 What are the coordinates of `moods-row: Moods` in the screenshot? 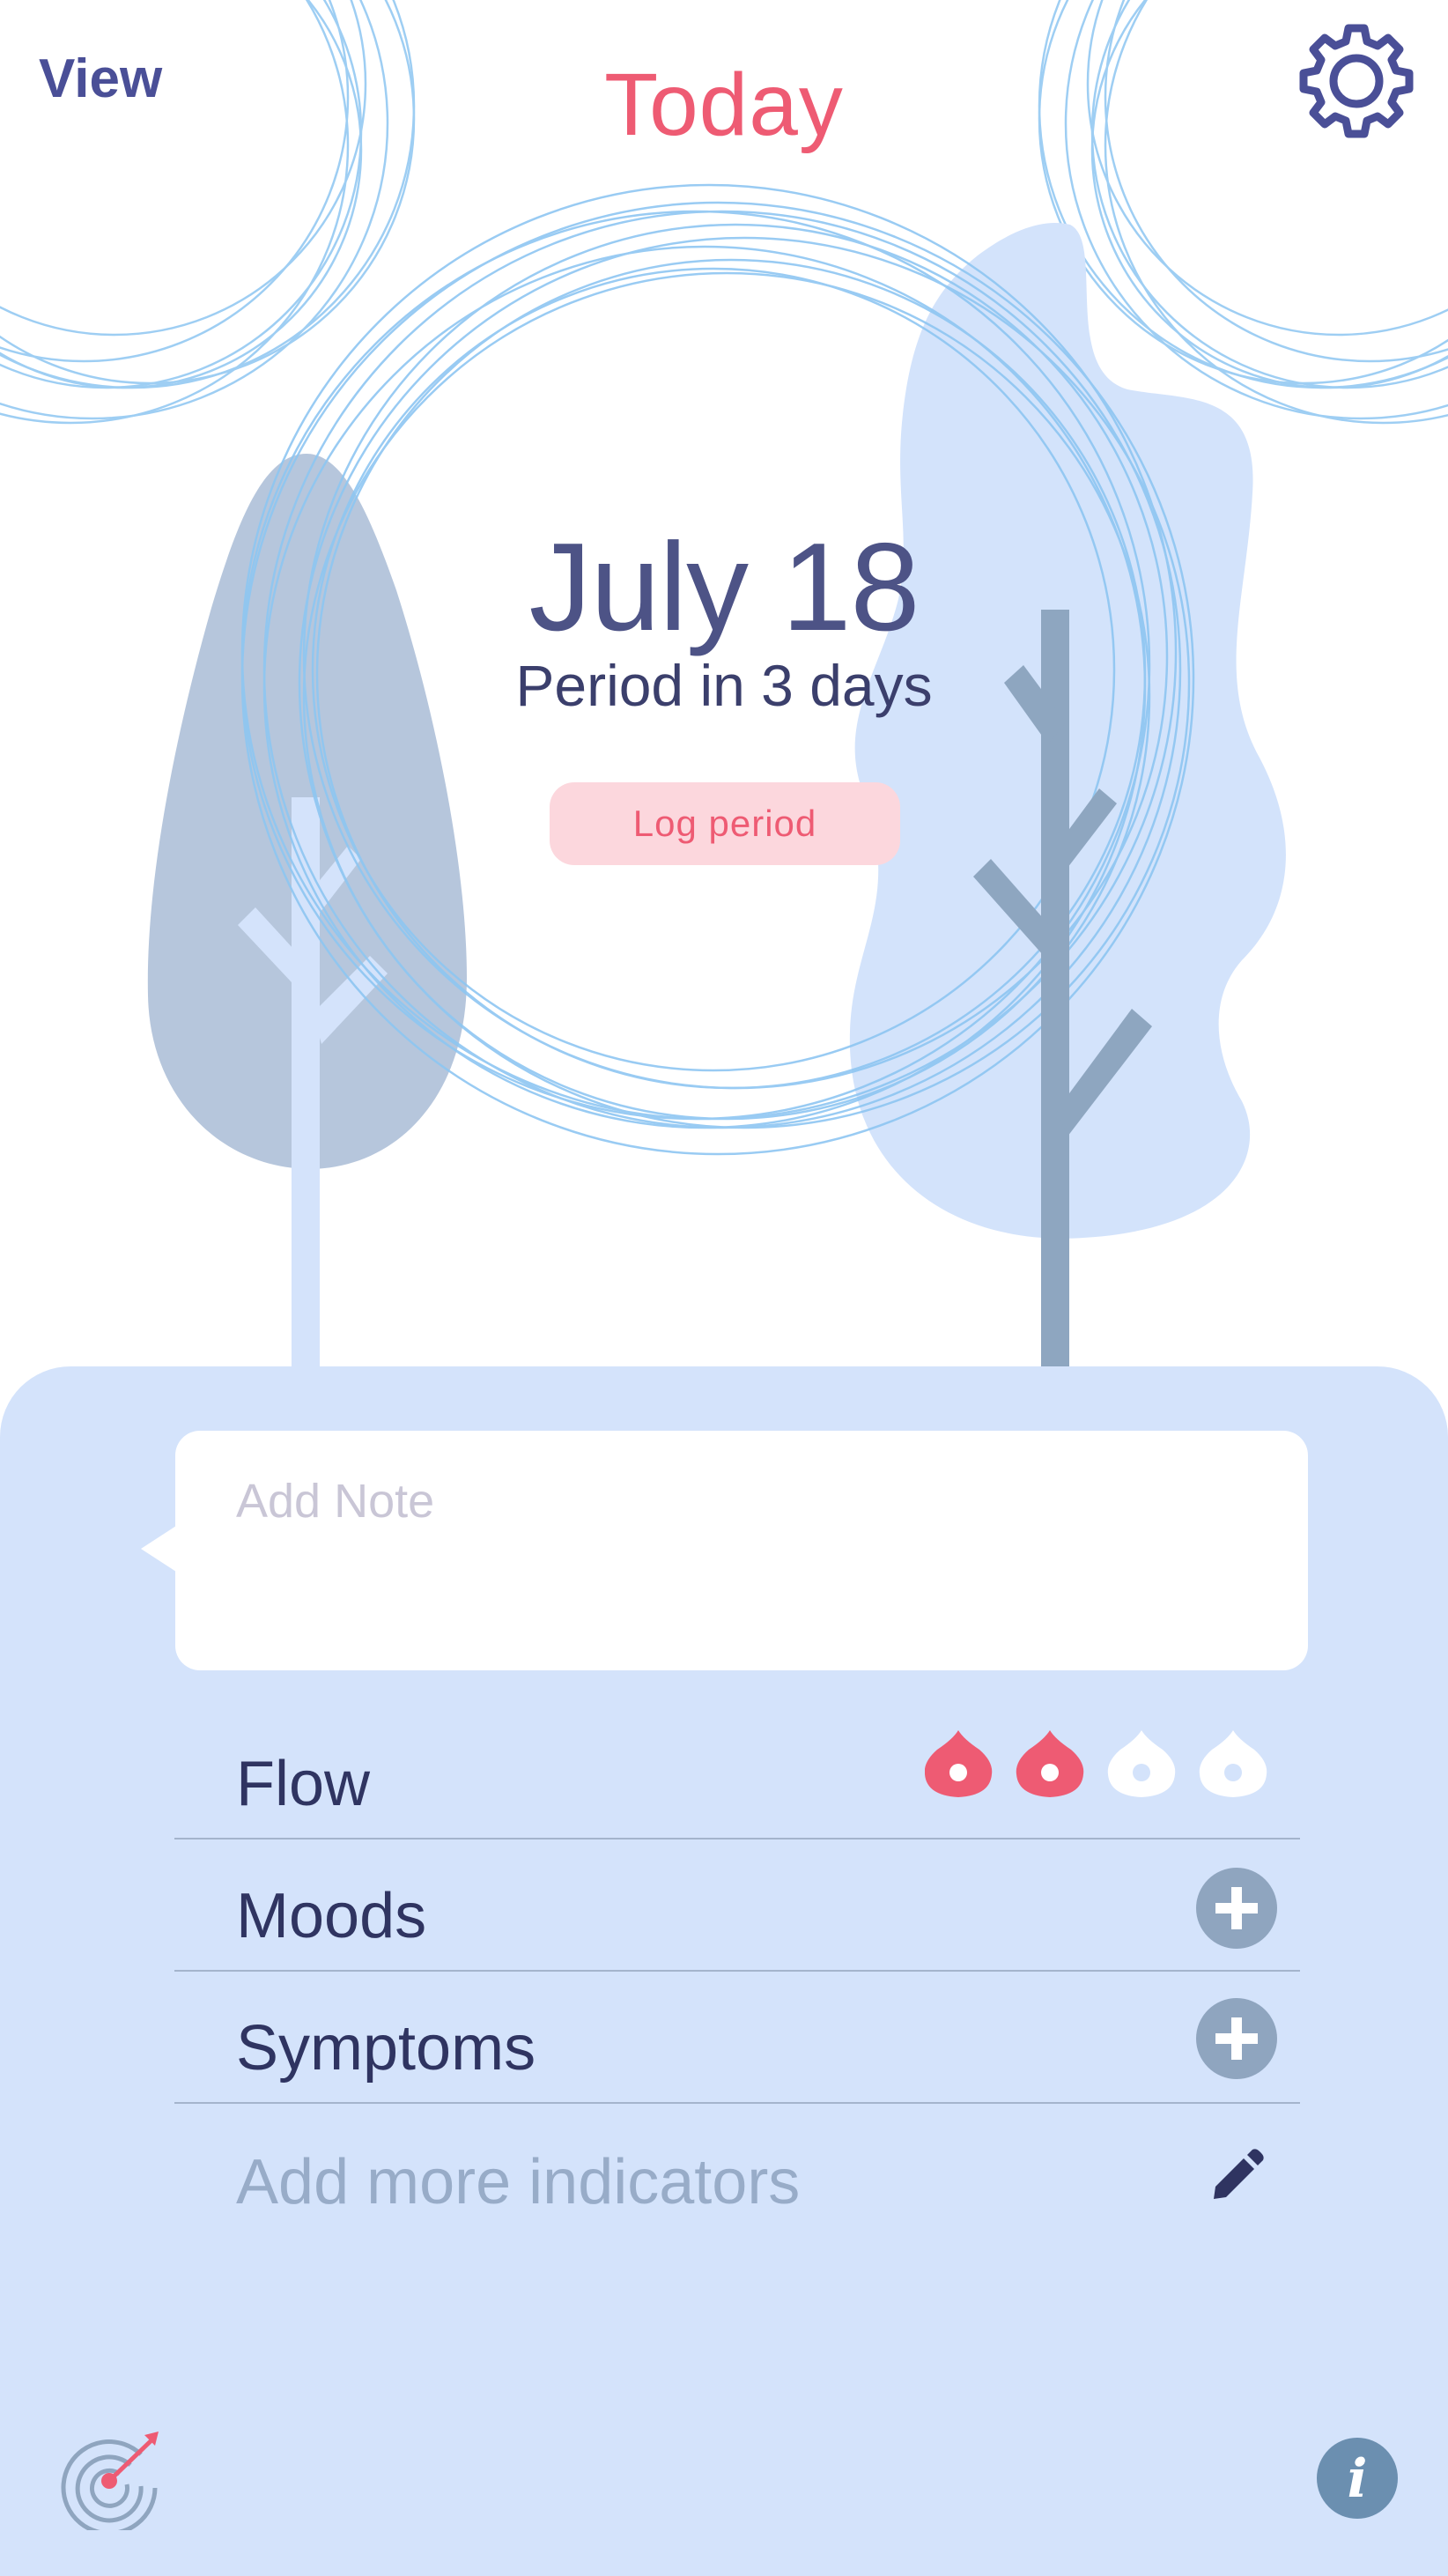 It's located at (737, 1906).